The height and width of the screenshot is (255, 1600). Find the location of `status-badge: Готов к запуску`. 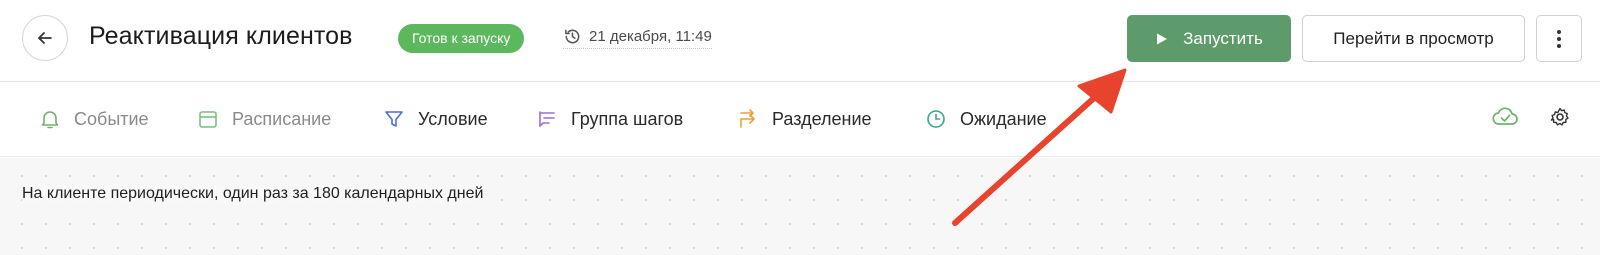

status-badge: Готов к запуску is located at coordinates (461, 38).